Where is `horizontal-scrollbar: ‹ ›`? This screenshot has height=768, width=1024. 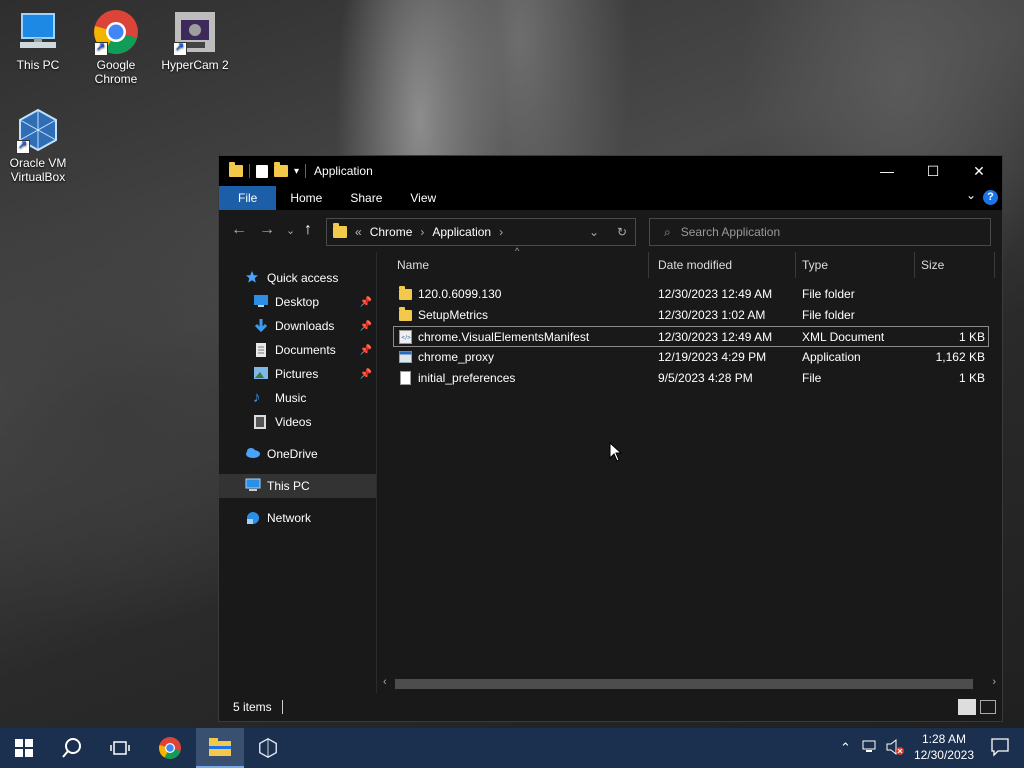 horizontal-scrollbar: ‹ › is located at coordinates (689, 683).